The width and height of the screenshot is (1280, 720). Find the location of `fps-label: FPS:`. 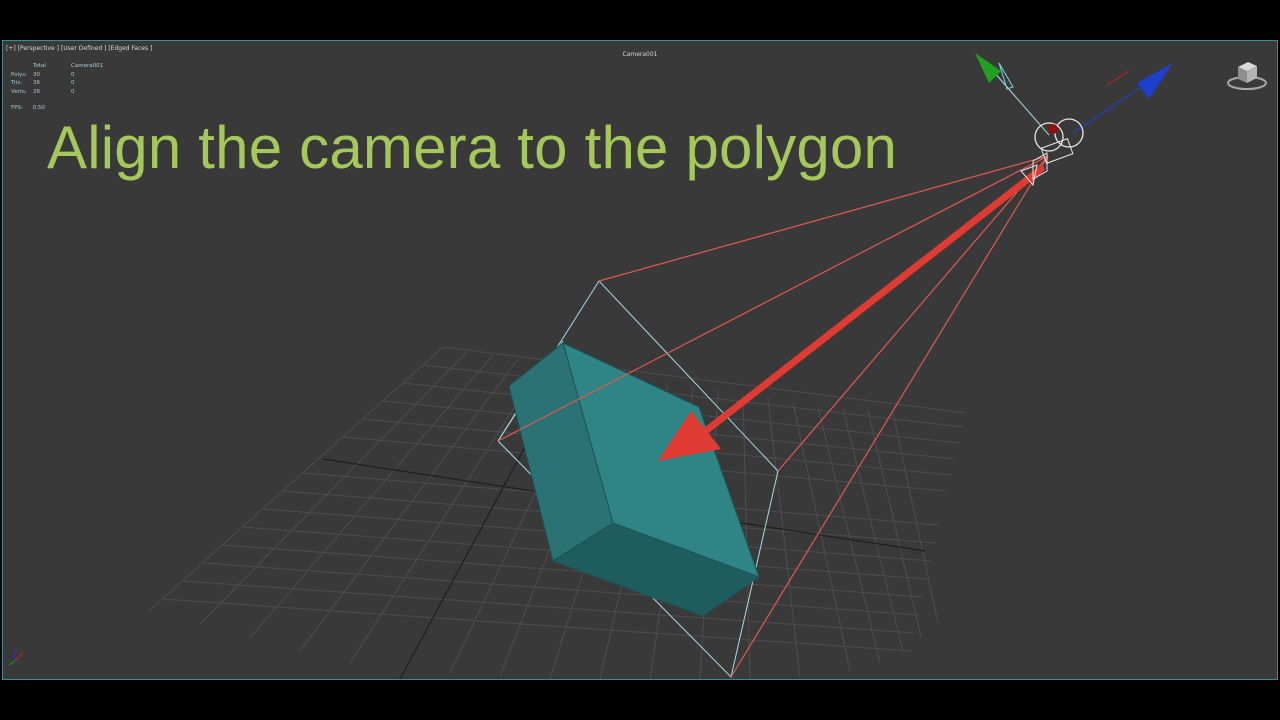

fps-label: FPS: is located at coordinates (17, 108).